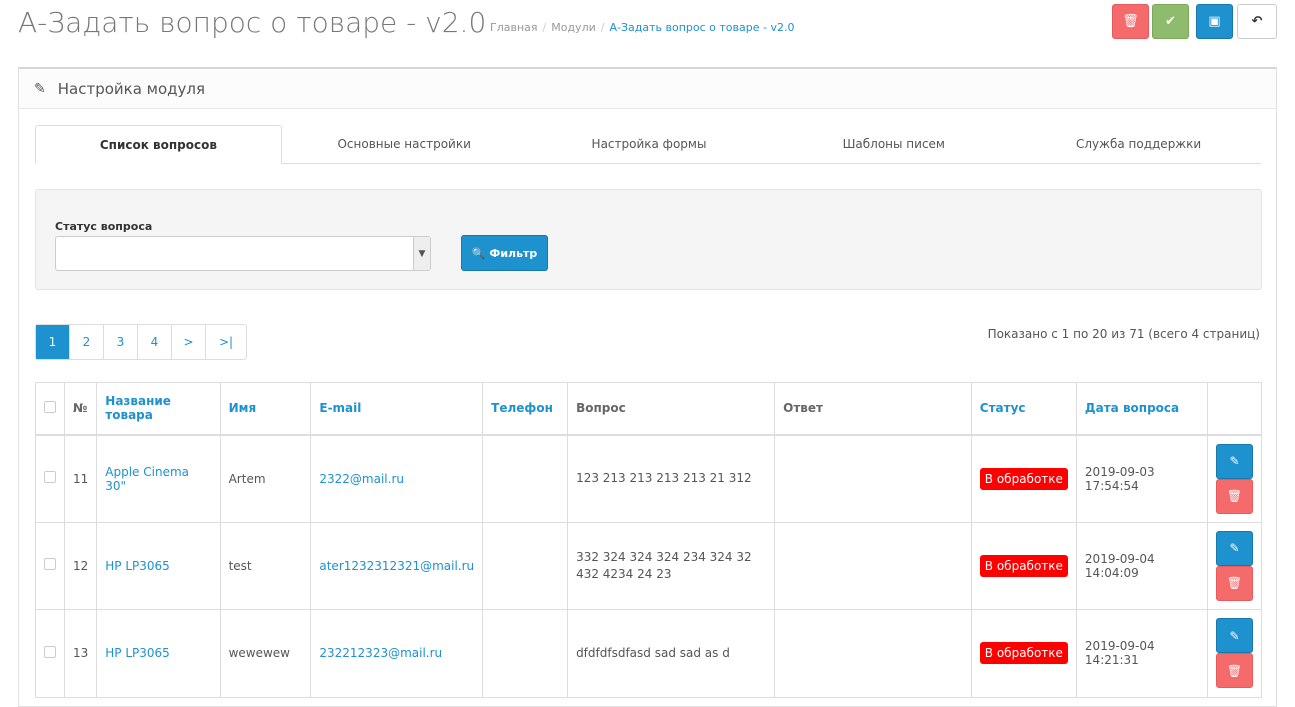  What do you see at coordinates (265, 653) in the screenshot?
I see `cell-name: wewewew` at bounding box center [265, 653].